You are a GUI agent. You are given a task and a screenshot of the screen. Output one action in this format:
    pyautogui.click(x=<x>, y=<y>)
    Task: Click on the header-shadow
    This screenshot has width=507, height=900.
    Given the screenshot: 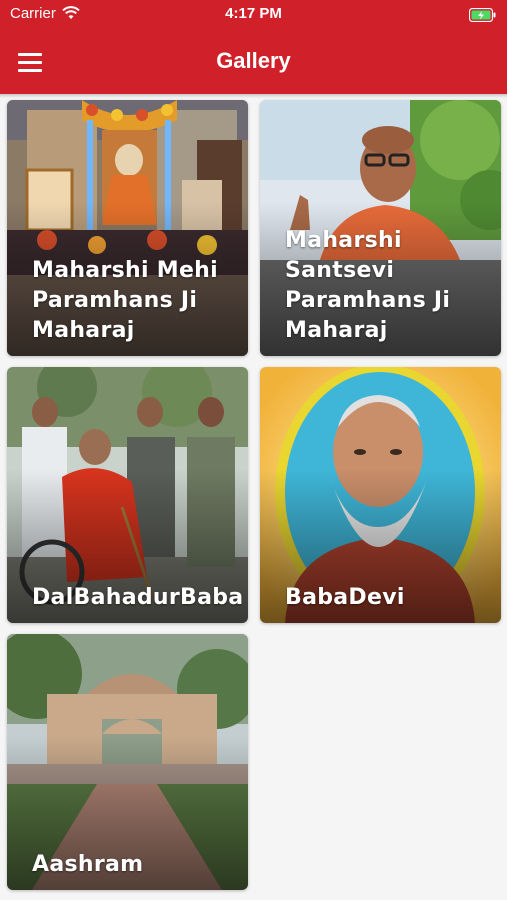 What is the action you would take?
    pyautogui.click(x=253, y=96)
    